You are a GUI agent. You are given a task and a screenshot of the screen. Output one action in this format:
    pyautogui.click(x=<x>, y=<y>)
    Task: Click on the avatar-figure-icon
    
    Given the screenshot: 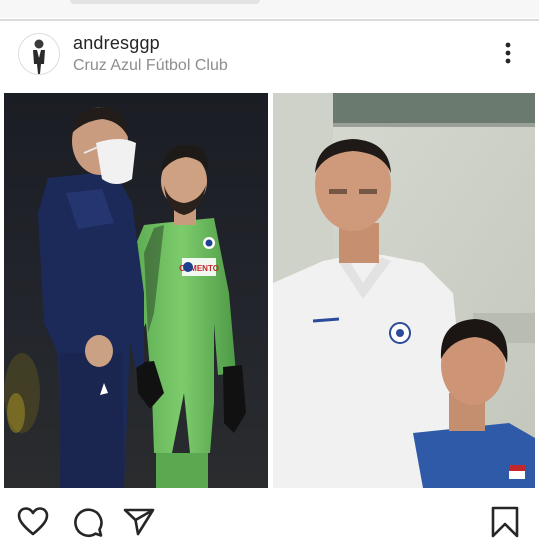 What is the action you would take?
    pyautogui.click(x=39, y=54)
    